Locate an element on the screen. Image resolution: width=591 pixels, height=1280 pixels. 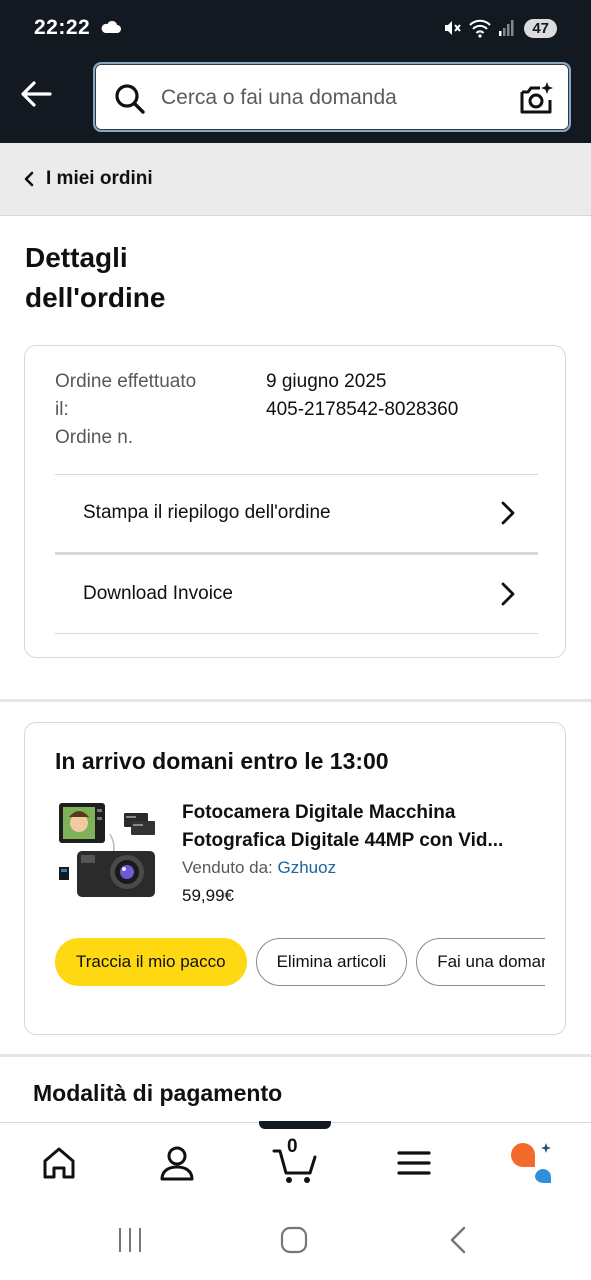
rufus-icon is located at coordinates (531, 1163).